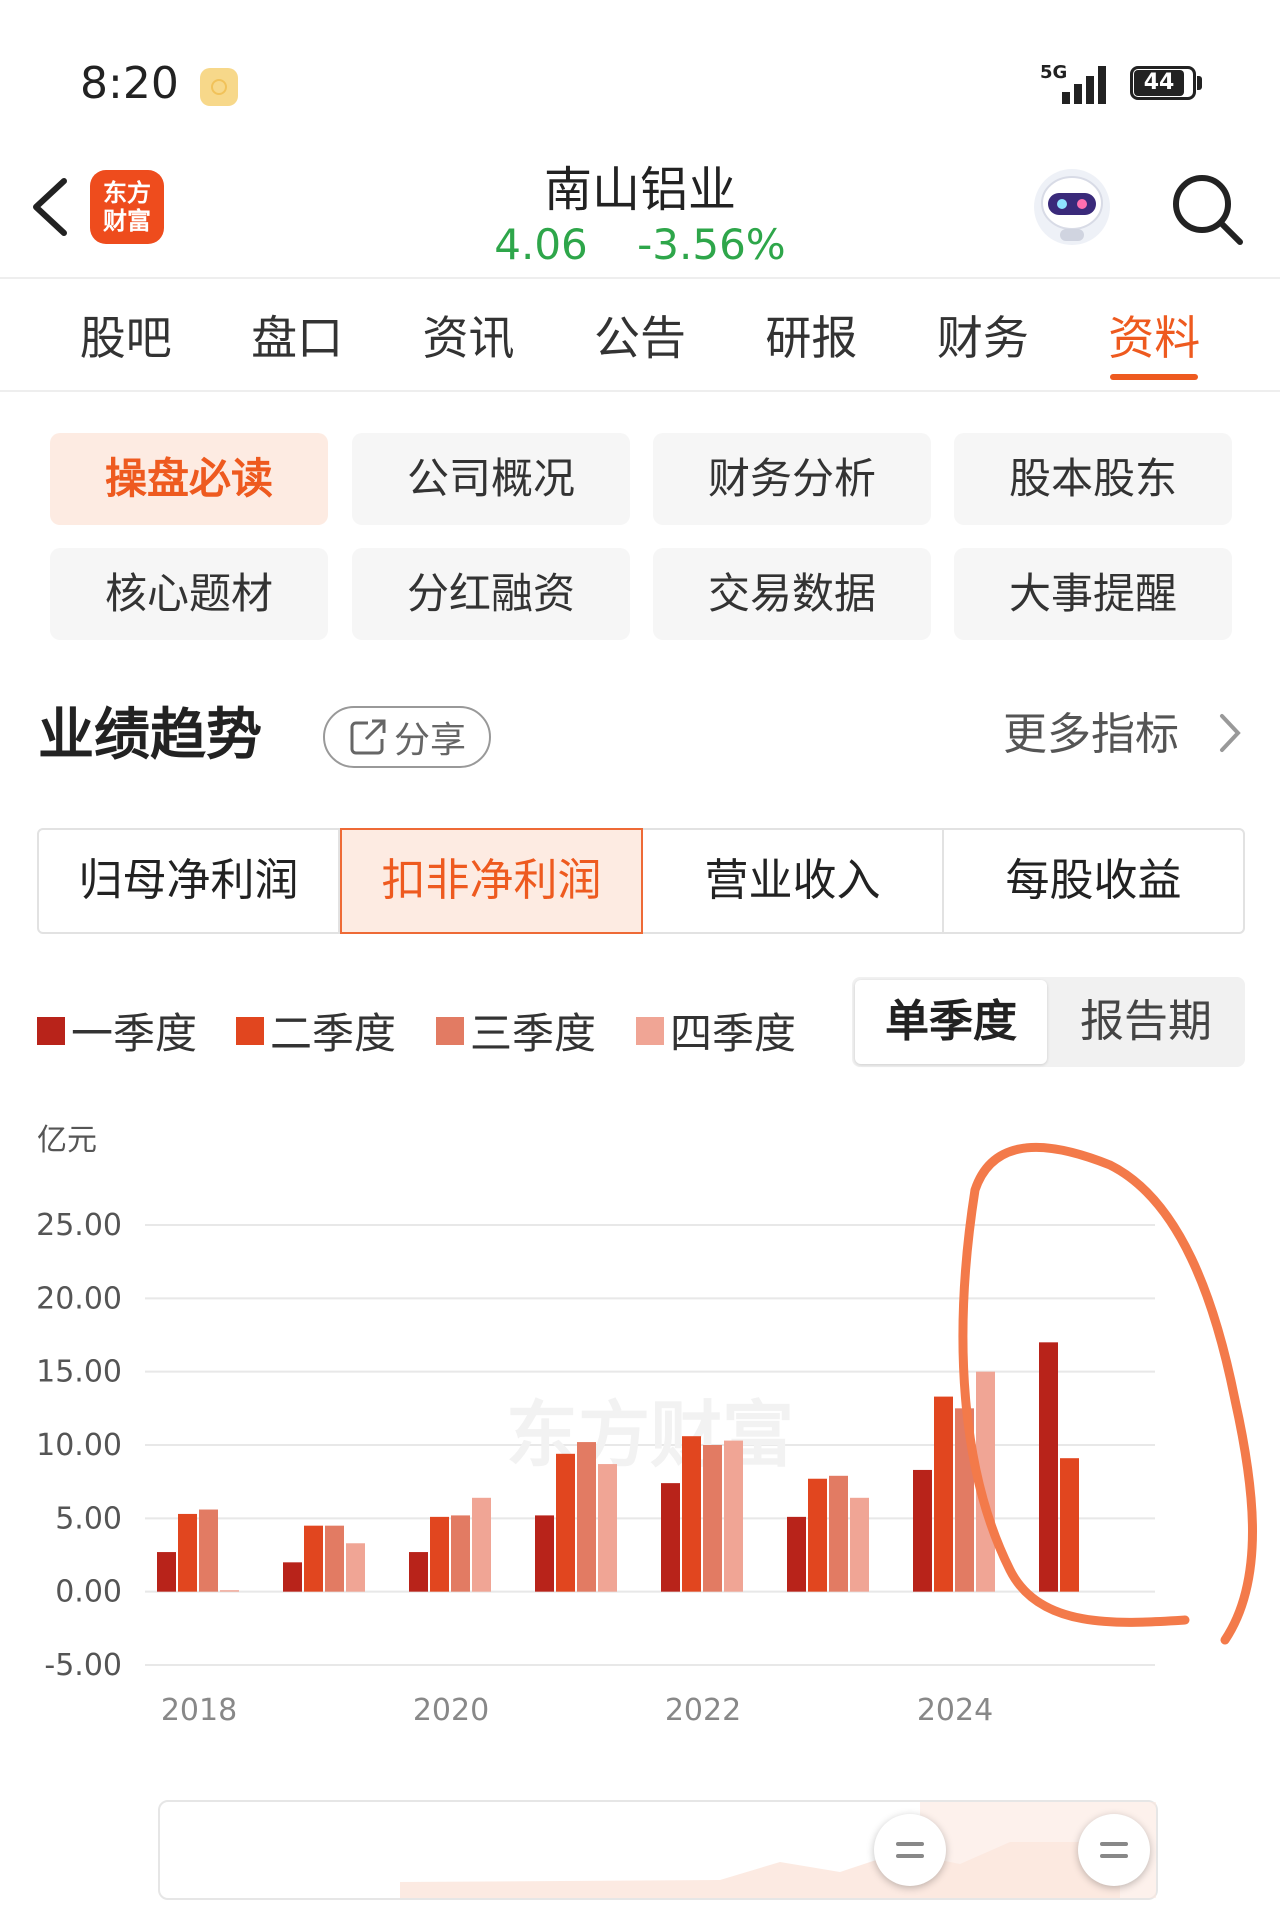 This screenshot has width=1280, height=1911. I want to click on share-icon, so click(368, 737).